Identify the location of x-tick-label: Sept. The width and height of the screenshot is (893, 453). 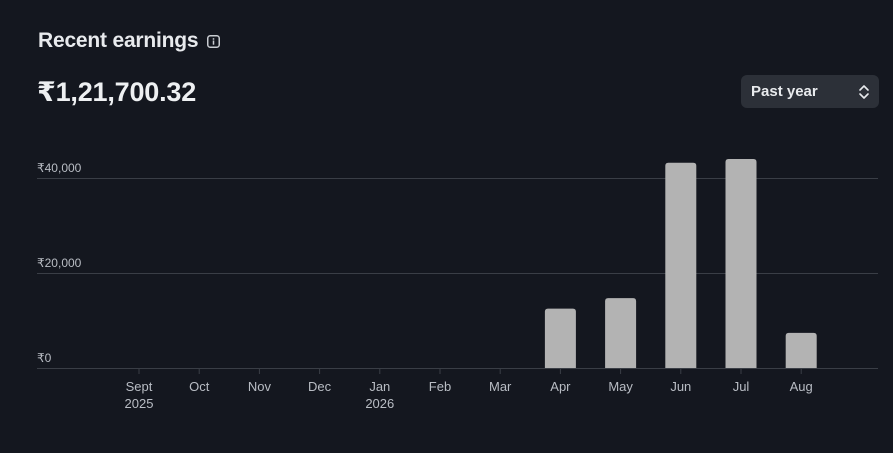
(139, 386).